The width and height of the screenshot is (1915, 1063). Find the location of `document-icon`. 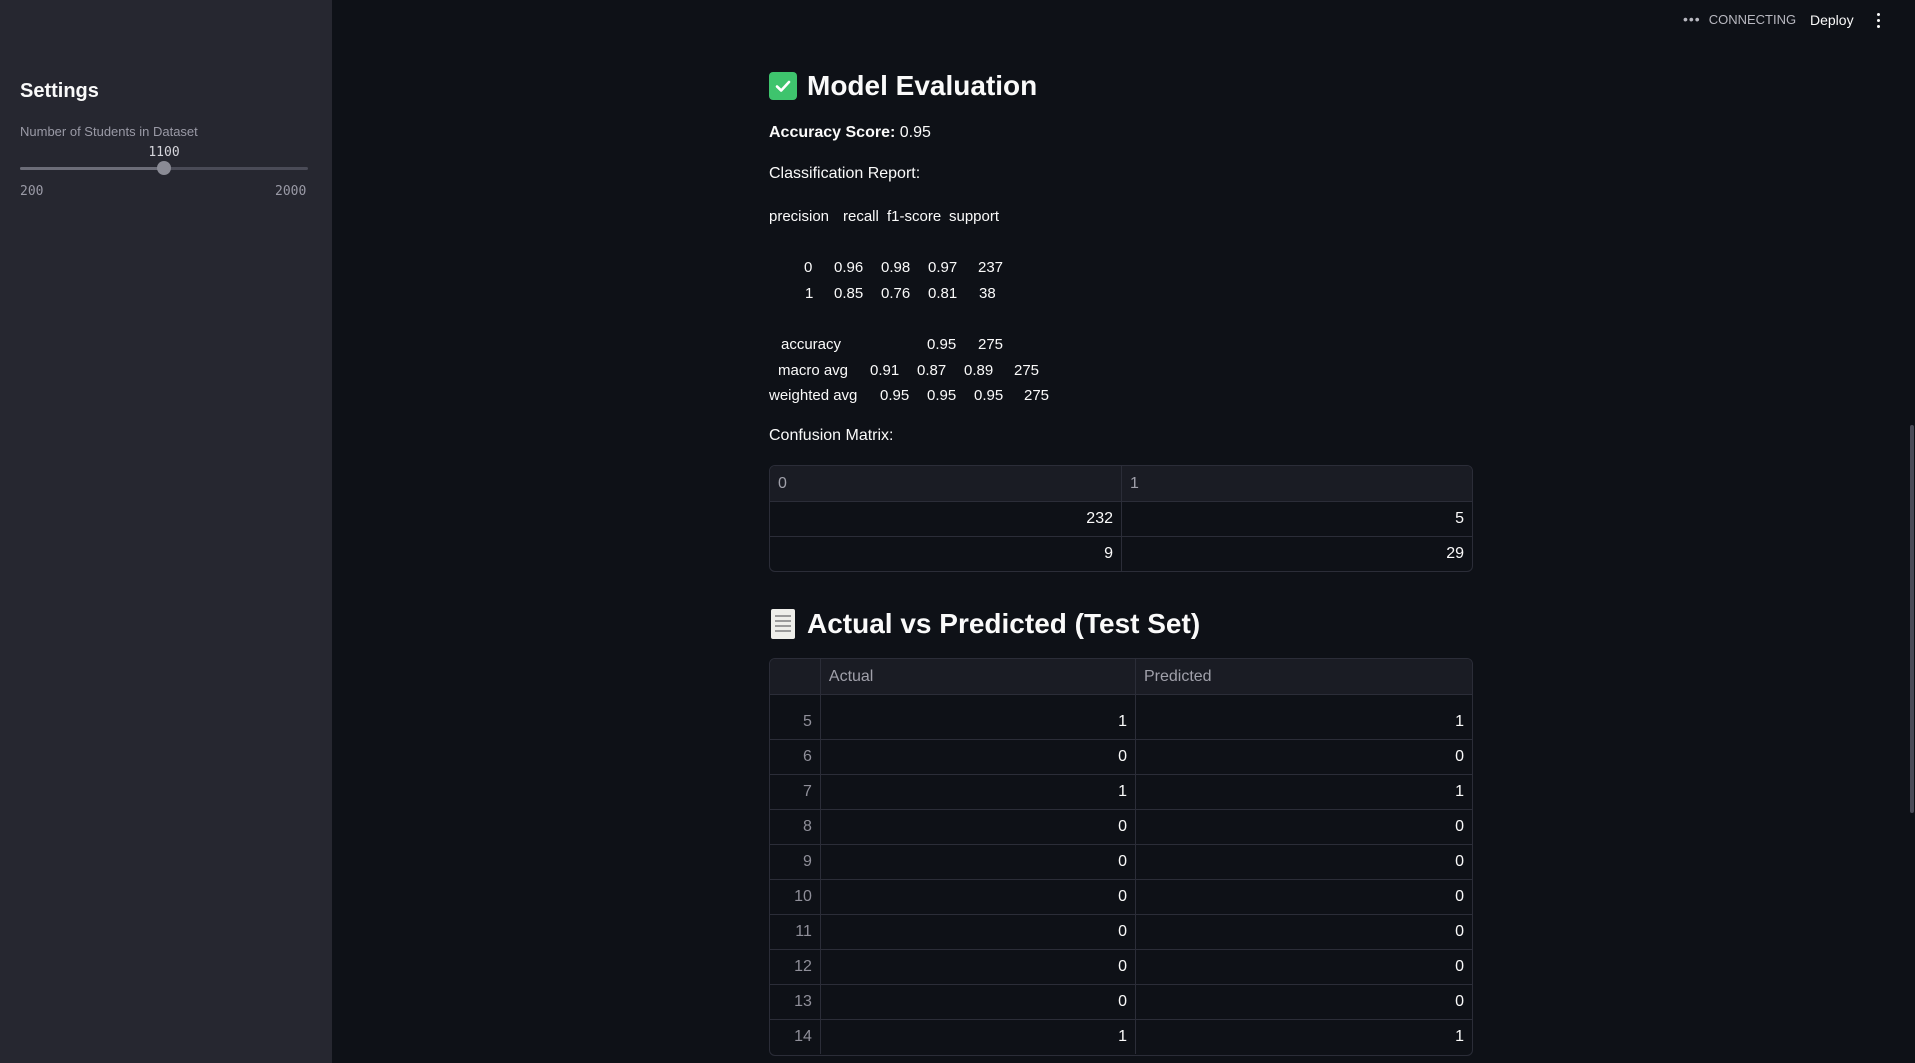

document-icon is located at coordinates (783, 624).